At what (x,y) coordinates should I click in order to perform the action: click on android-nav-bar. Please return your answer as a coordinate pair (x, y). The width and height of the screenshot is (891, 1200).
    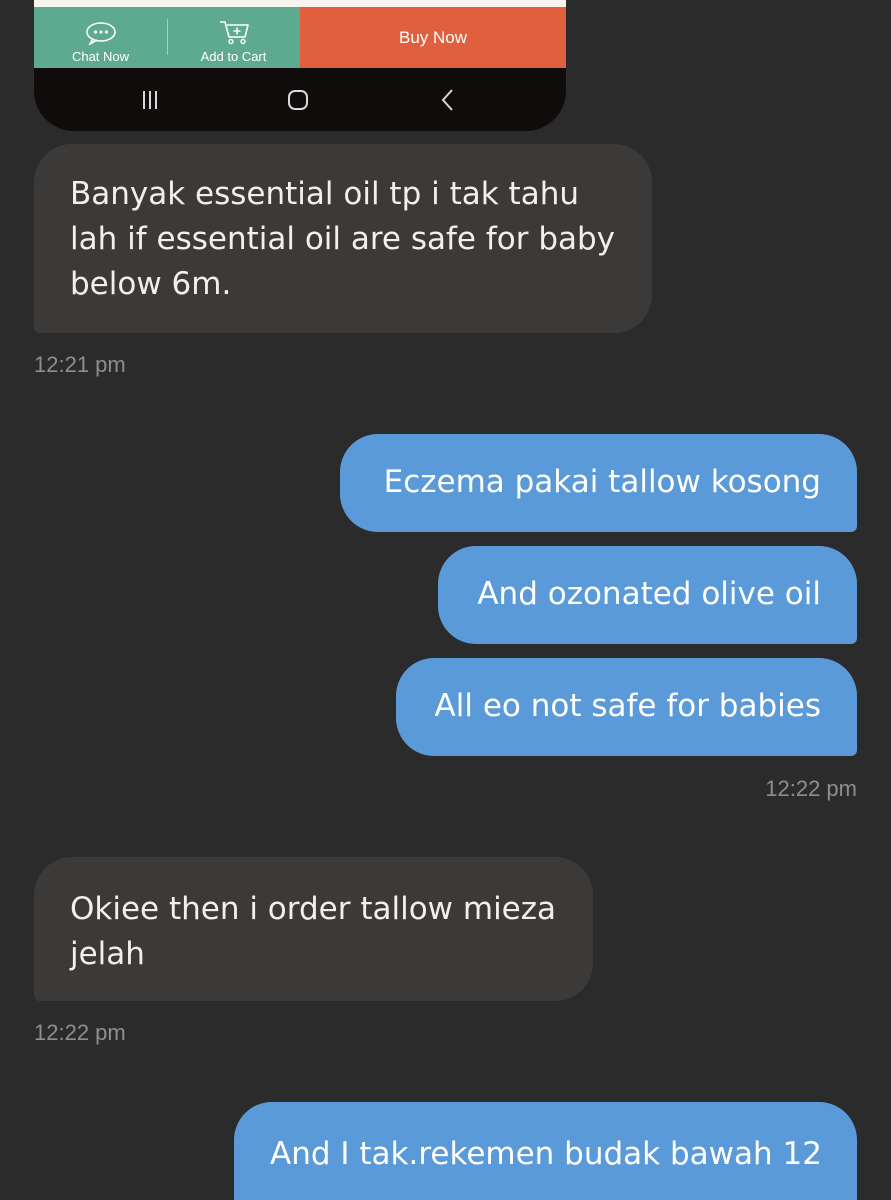
    Looking at the image, I should click on (300, 99).